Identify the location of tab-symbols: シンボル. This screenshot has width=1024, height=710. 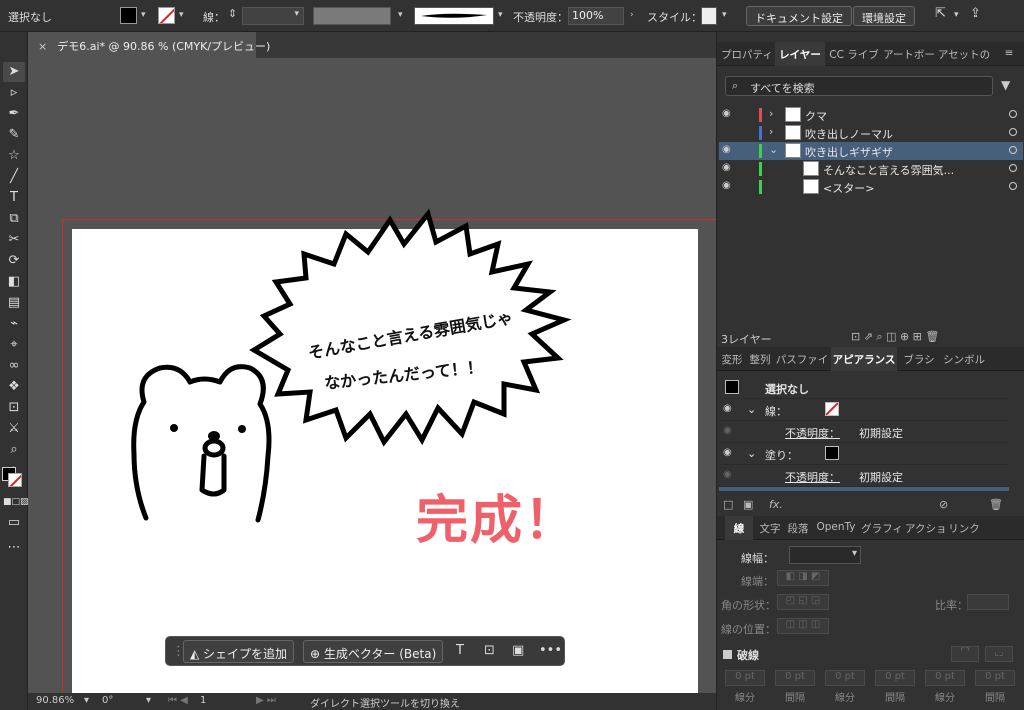
(964, 359).